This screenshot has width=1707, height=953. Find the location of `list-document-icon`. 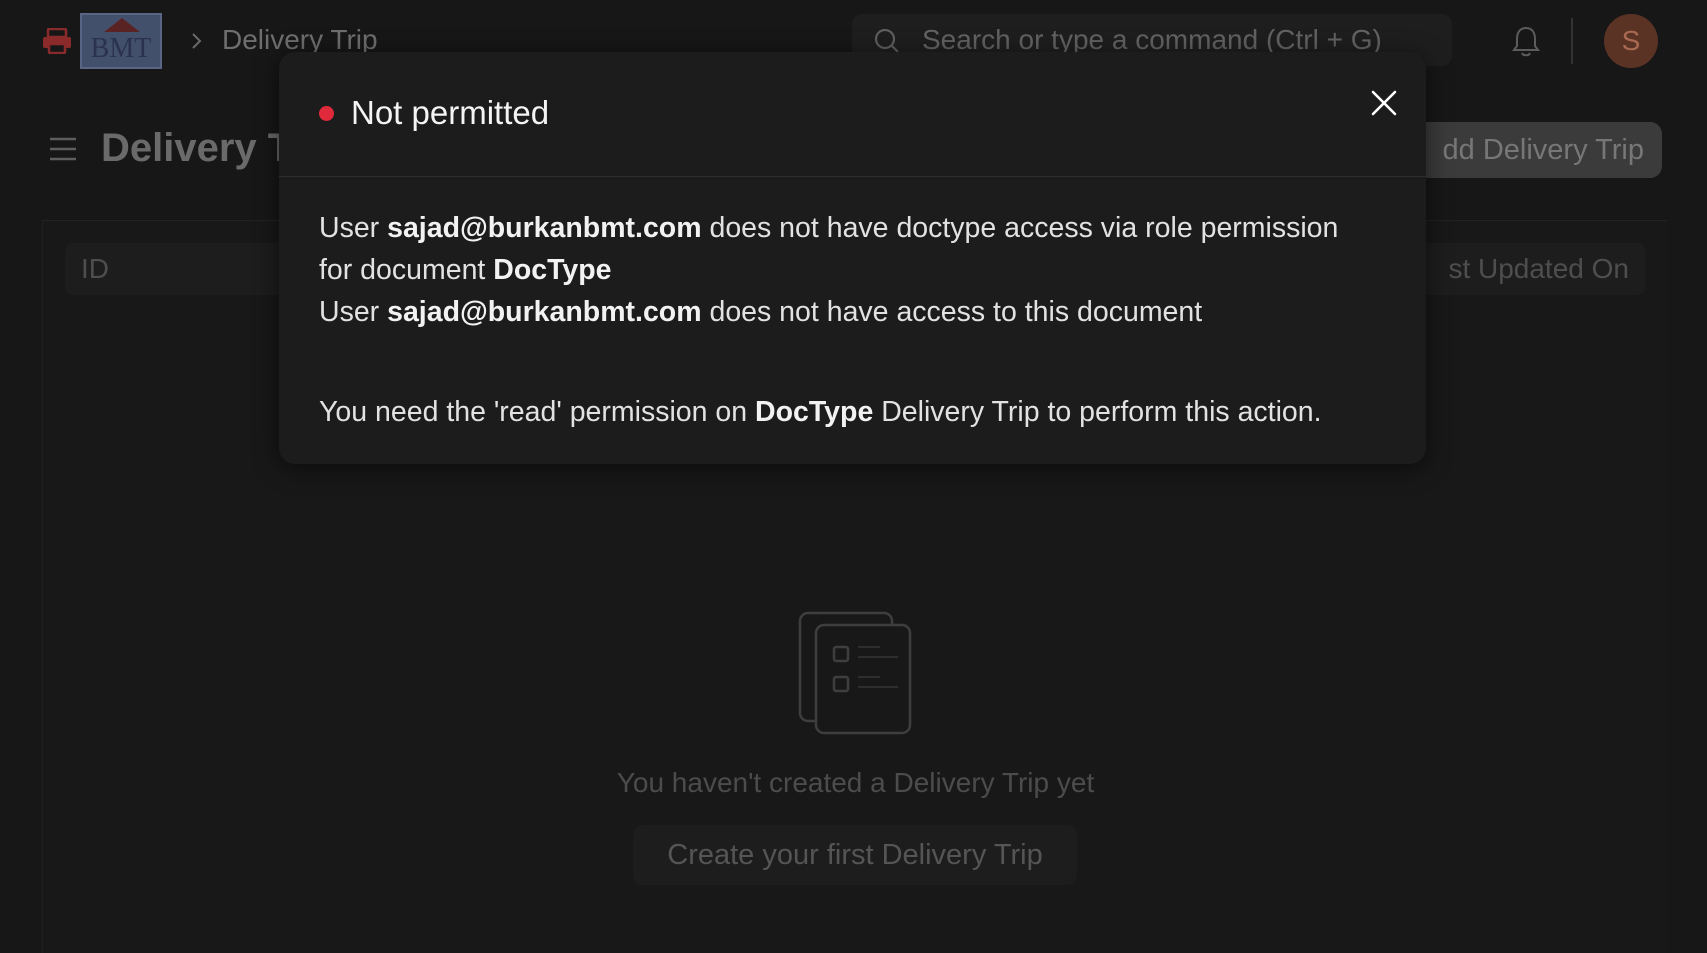

list-document-icon is located at coordinates (855, 673).